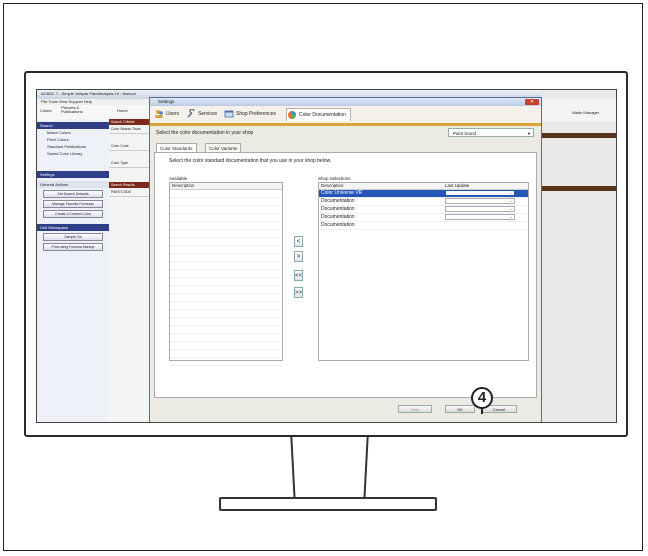  Describe the element at coordinates (173, 114) in the screenshot. I see `tab-users-label: Users` at that location.